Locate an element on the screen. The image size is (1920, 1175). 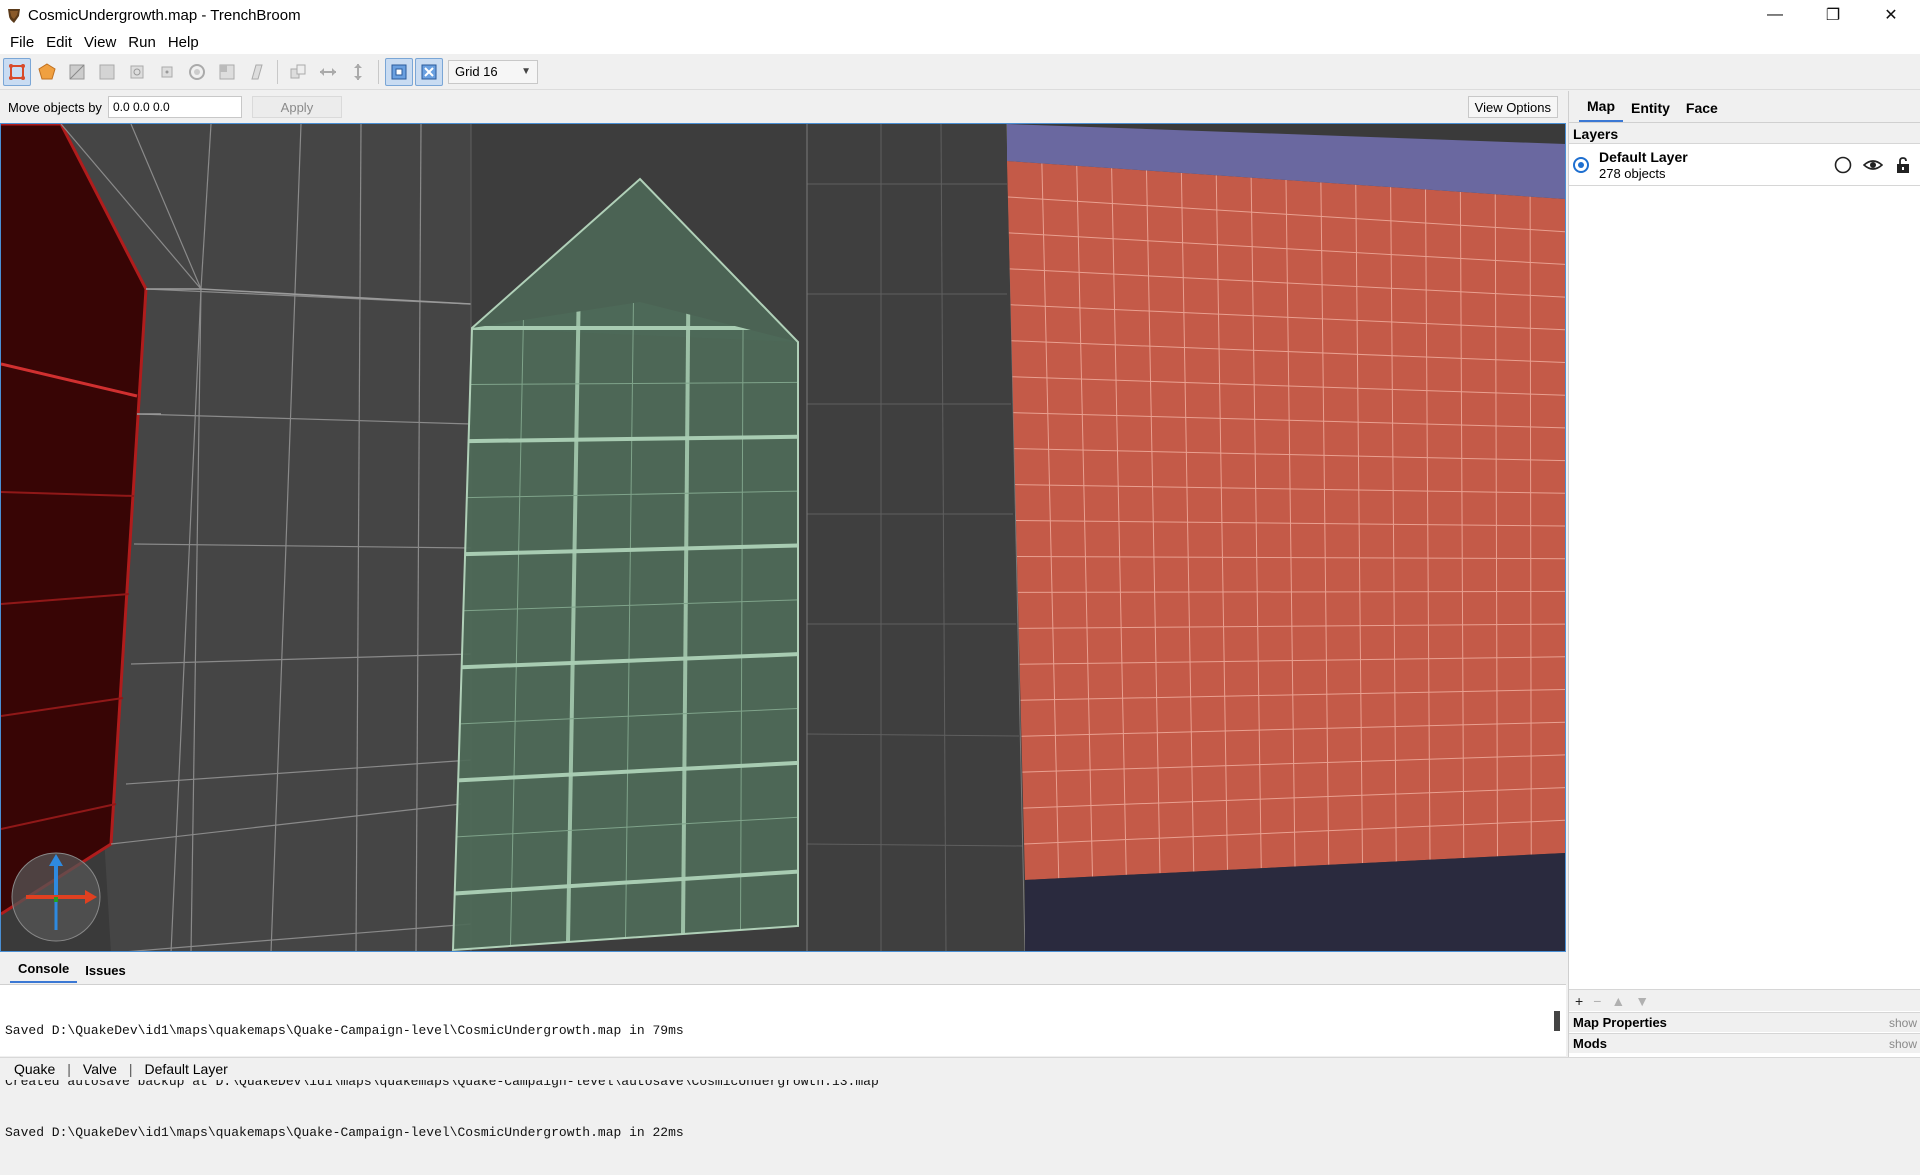
rotate-tool-button is located at coordinates (137, 72).